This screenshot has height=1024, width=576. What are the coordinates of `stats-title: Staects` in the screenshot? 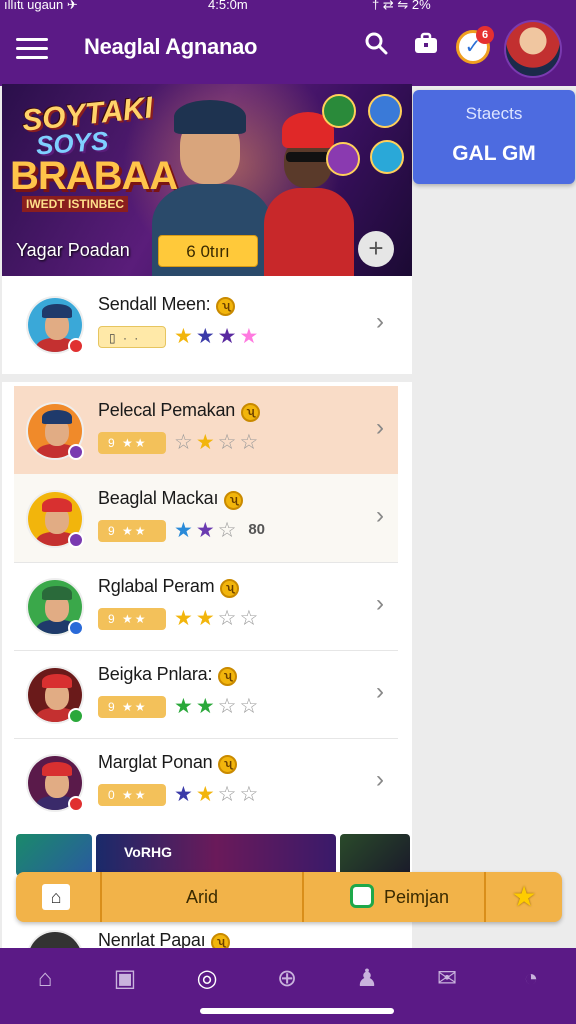 It's located at (494, 113).